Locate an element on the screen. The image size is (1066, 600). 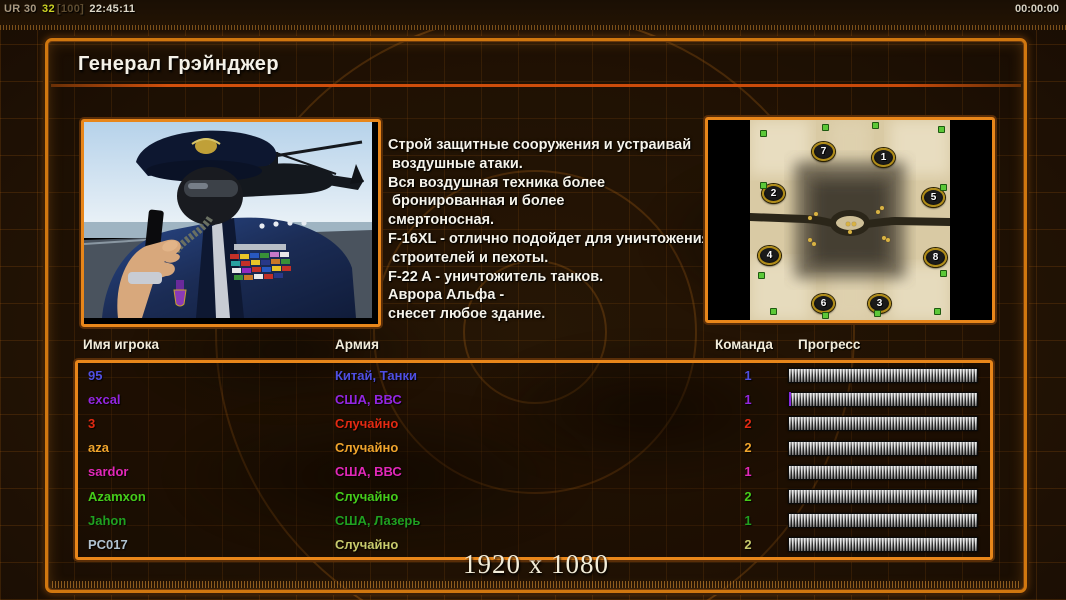
player-row: 3 Случайно 2 is located at coordinates (534, 423).